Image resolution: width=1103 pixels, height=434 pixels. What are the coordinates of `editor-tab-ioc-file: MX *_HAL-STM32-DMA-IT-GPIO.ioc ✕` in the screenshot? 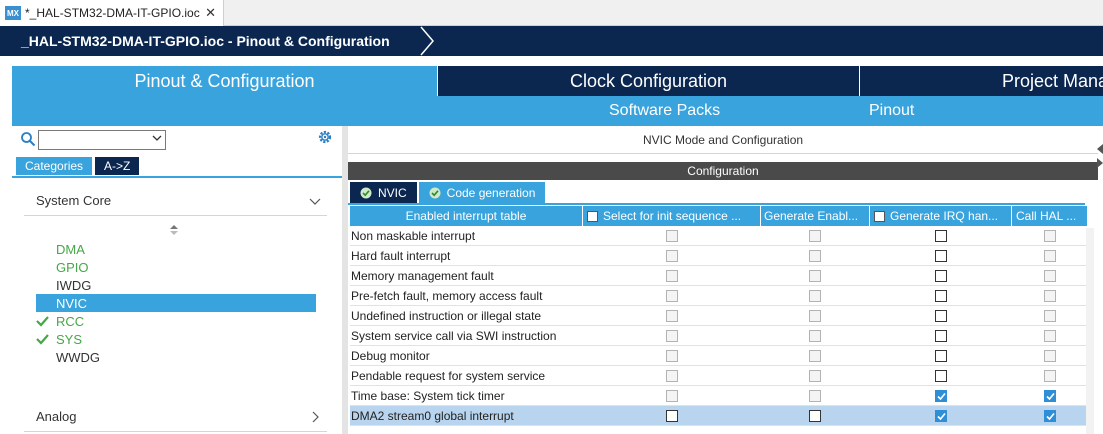 It's located at (112, 13).